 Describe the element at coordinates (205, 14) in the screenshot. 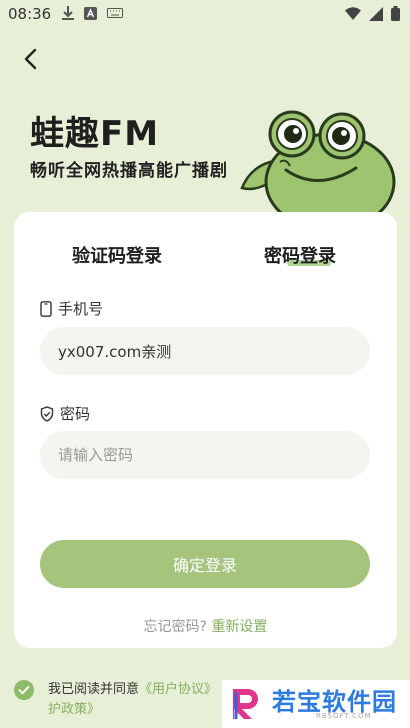

I see `status-bar: 08:36` at that location.